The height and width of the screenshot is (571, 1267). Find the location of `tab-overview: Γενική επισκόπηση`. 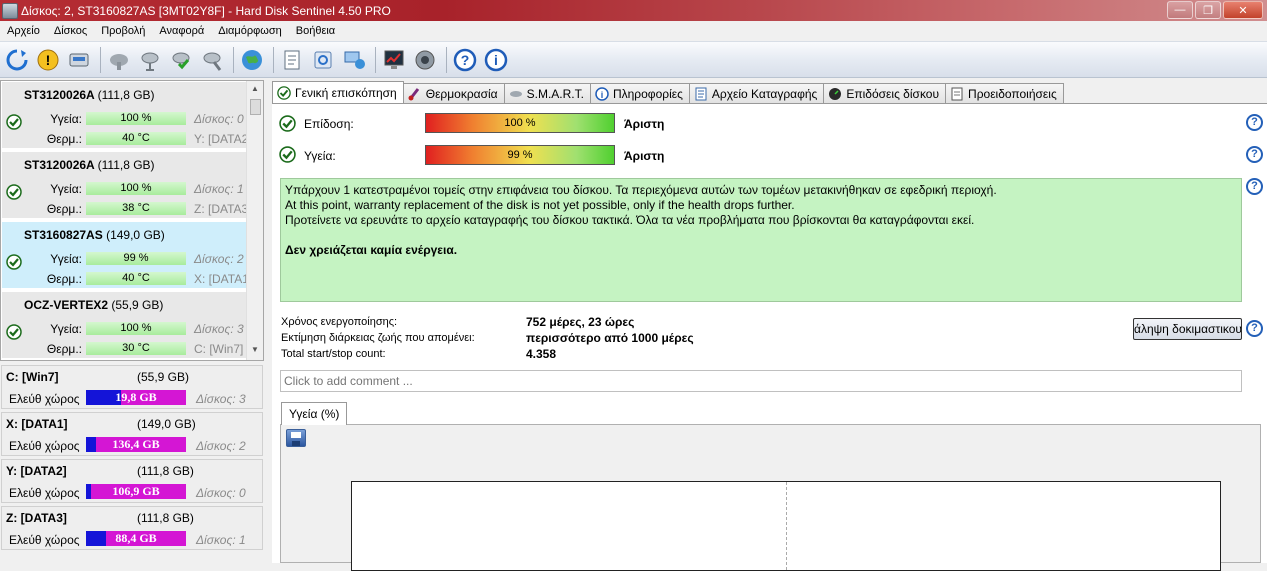

tab-overview: Γενική επισκόπηση is located at coordinates (338, 92).